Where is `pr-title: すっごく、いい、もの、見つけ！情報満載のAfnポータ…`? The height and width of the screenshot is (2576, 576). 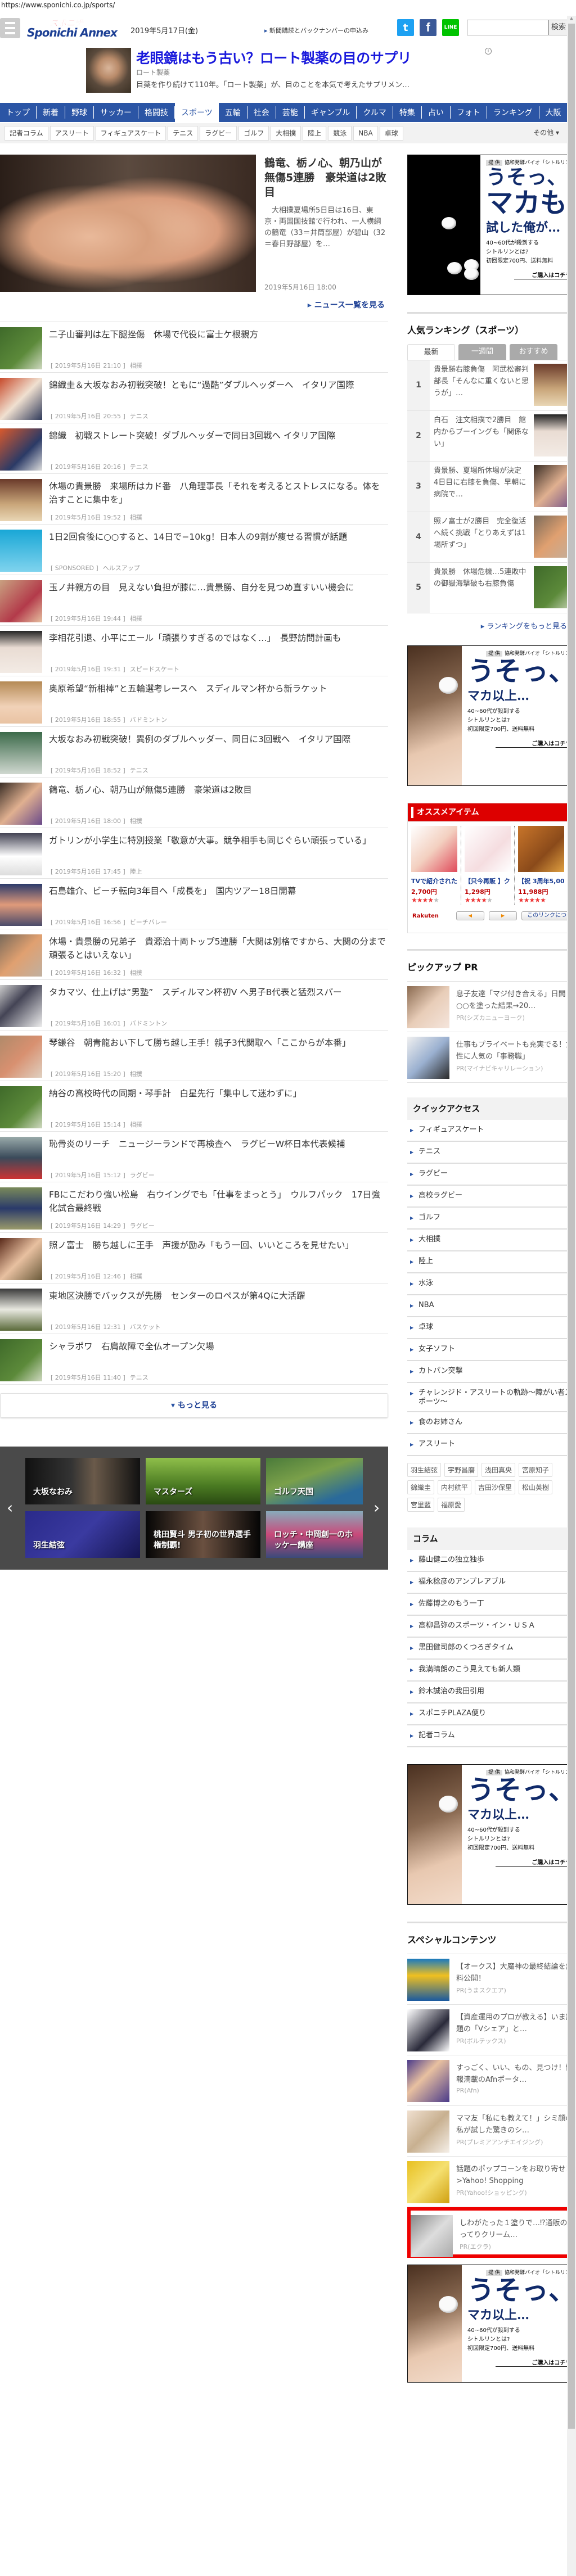
pr-title: すっごく、いい、もの、見つけ！情報満載のAfnポータ… is located at coordinates (511, 2074).